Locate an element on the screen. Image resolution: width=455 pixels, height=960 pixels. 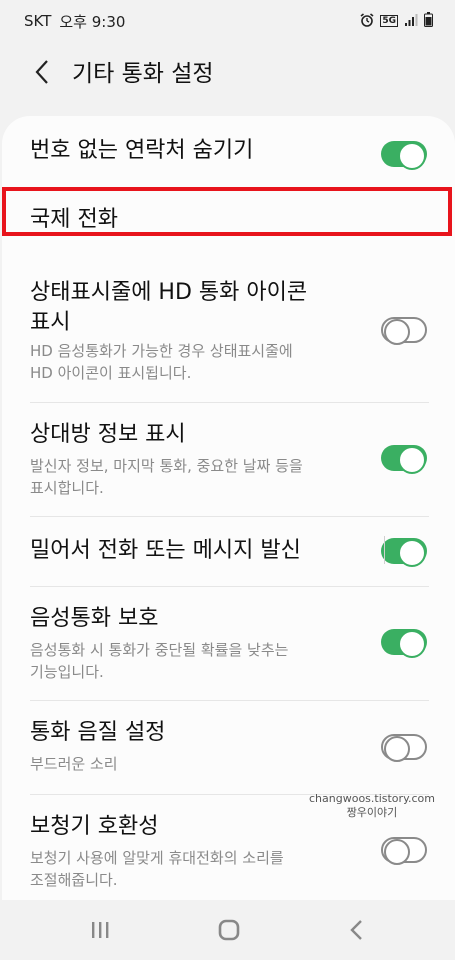
home-icon is located at coordinates (229, 930).